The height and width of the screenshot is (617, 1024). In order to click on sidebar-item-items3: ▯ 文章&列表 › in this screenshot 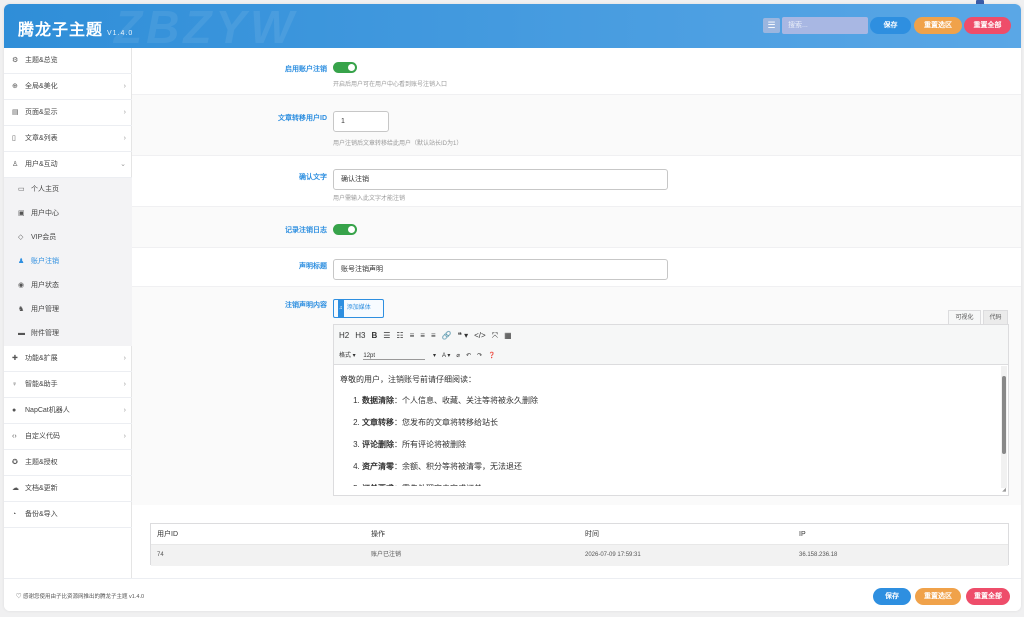, I will do `click(68, 139)`.